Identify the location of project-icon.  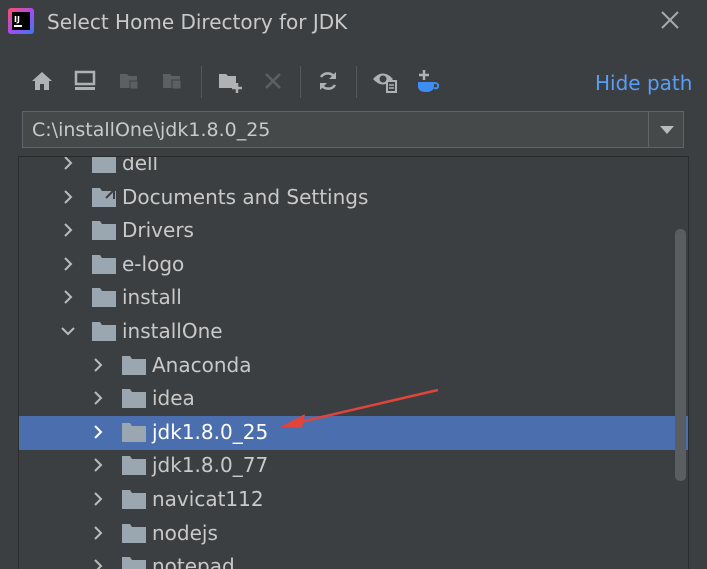
(129, 82).